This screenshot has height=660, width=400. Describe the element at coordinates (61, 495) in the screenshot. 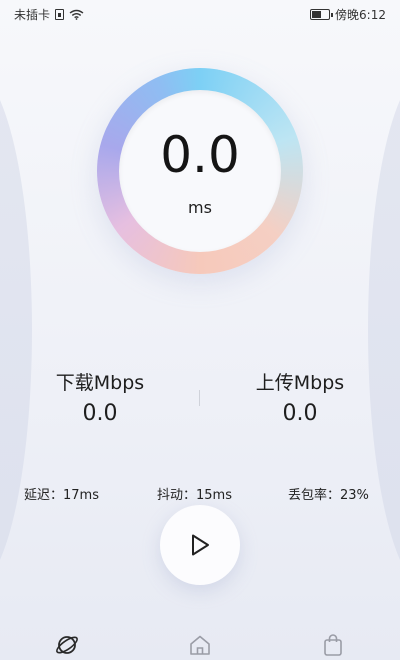

I see `delay-stat: 延迟：17ms` at that location.